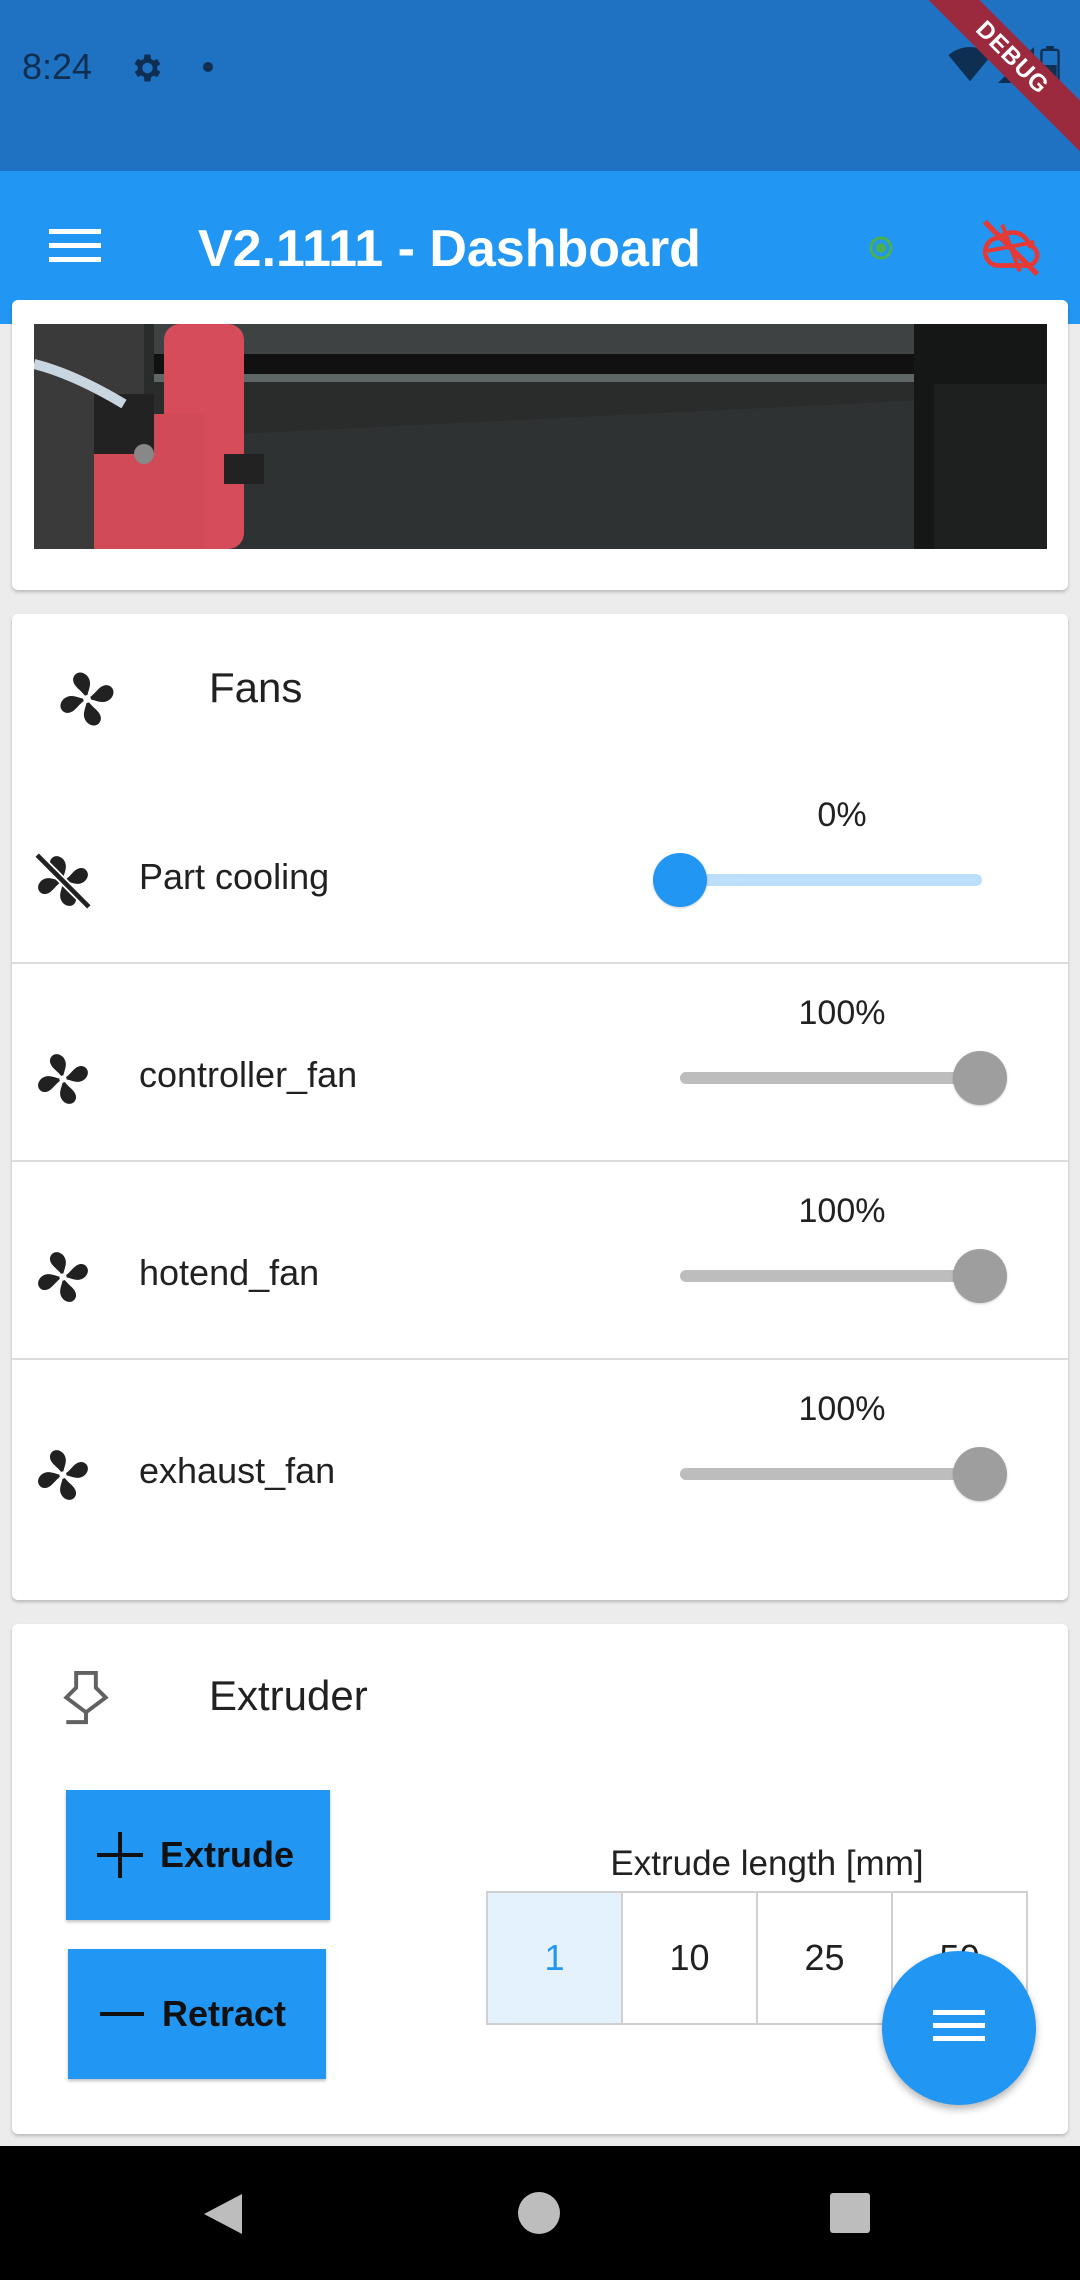  Describe the element at coordinates (86, 1702) in the screenshot. I see `extruder-icon` at that location.